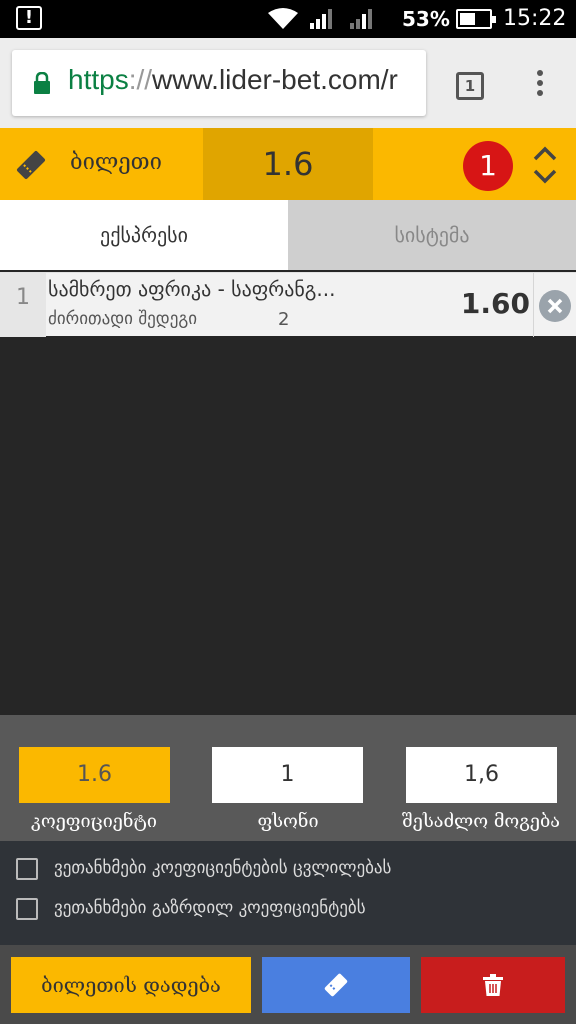  I want to click on address-bar: https://www.lider-bet.com/r, so click(219, 83).